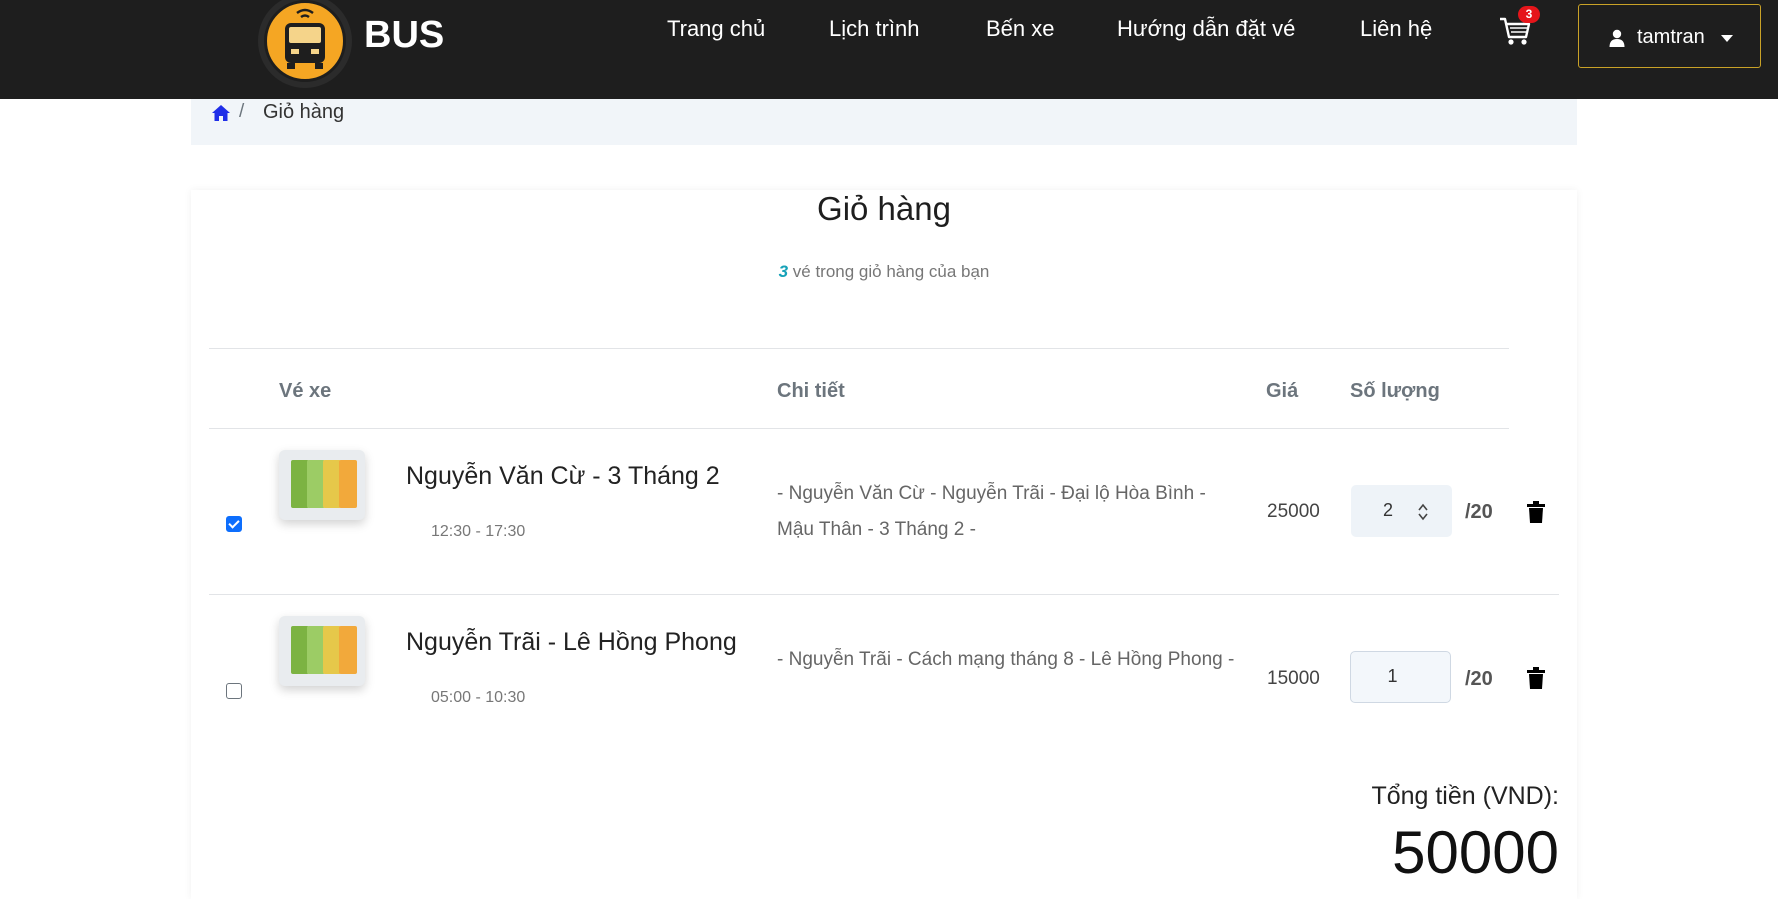 Image resolution: width=1778 pixels, height=899 pixels. Describe the element at coordinates (1293, 678) in the screenshot. I see `ticket-price: 15000` at that location.